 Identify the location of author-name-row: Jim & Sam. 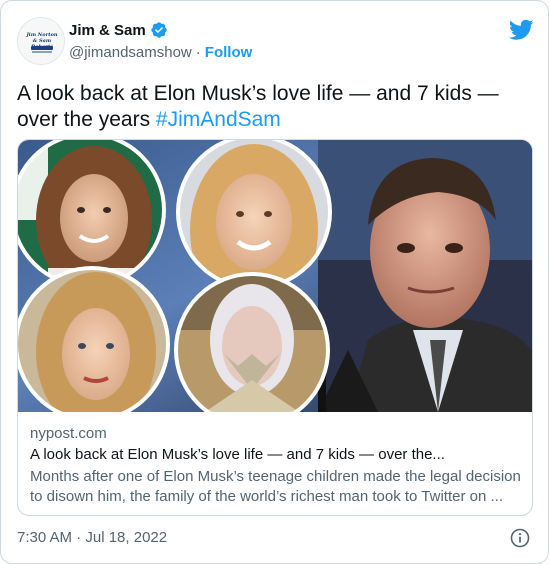
(118, 30).